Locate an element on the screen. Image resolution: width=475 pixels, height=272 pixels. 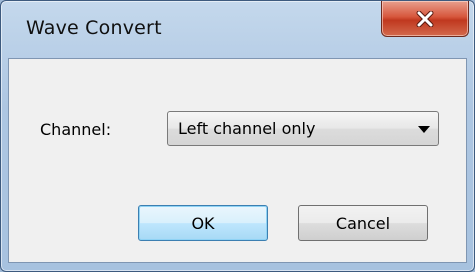
channel-label: Channel: is located at coordinates (76, 129).